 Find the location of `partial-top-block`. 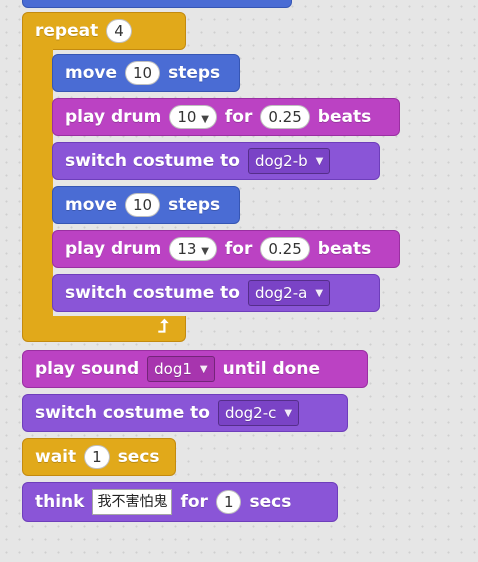

partial-top-block is located at coordinates (157, 4).